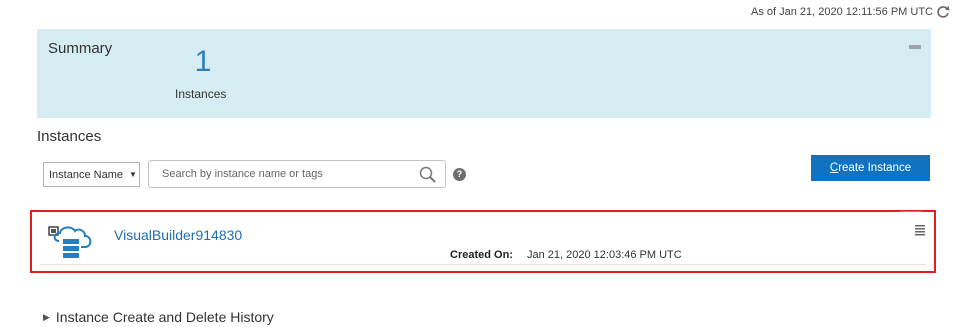  I want to click on instances-section-title: Instances, so click(69, 136).